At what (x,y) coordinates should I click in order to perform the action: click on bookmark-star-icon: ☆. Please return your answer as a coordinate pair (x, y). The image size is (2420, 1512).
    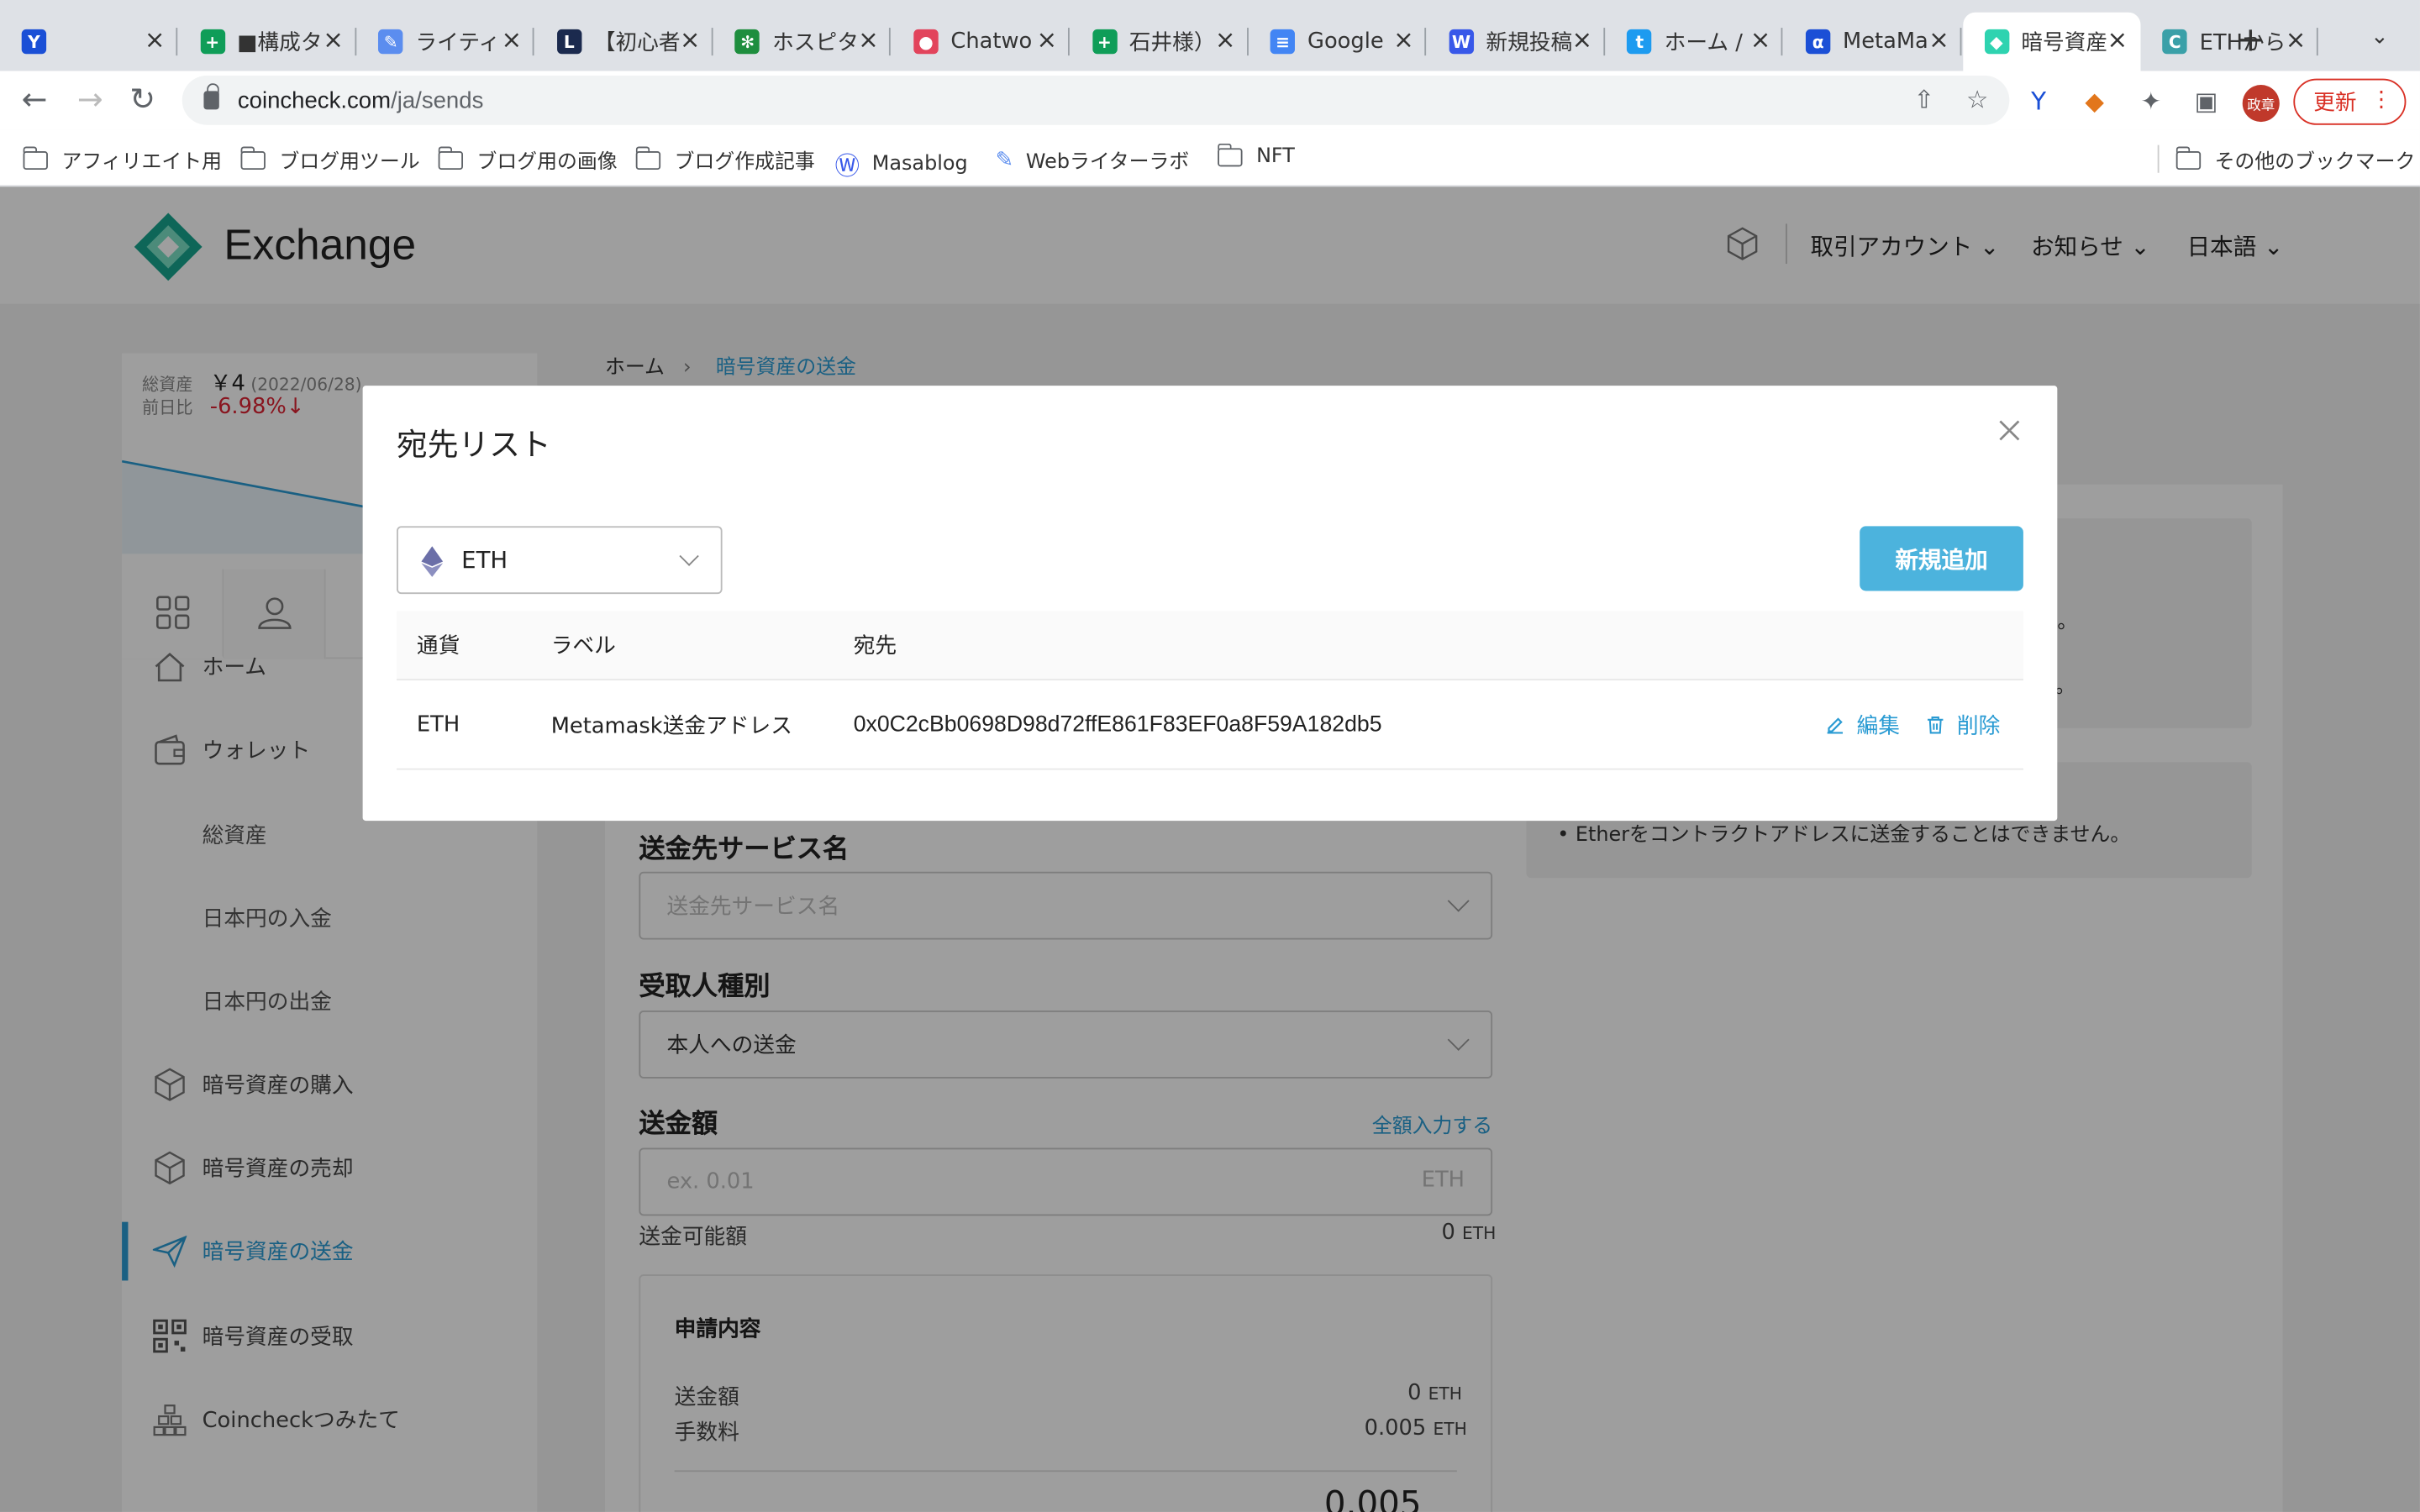
    Looking at the image, I should click on (1977, 99).